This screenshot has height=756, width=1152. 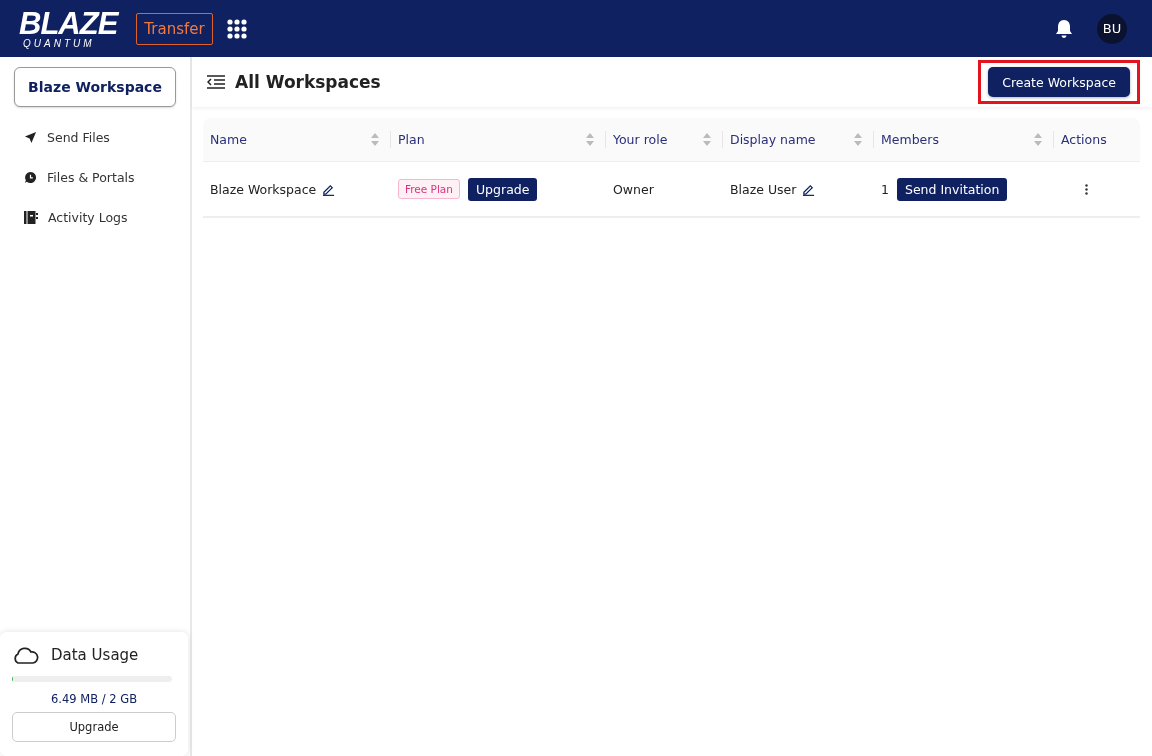 I want to click on app-switch-button: Transfer, so click(x=174, y=28).